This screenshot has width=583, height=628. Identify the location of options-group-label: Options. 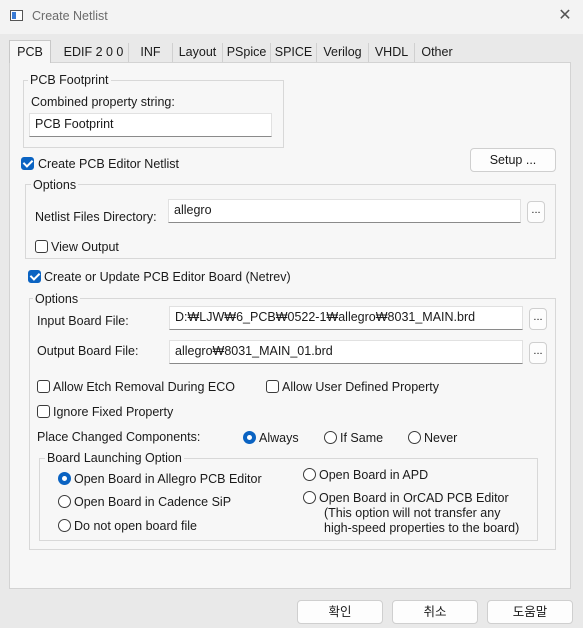
(55, 185).